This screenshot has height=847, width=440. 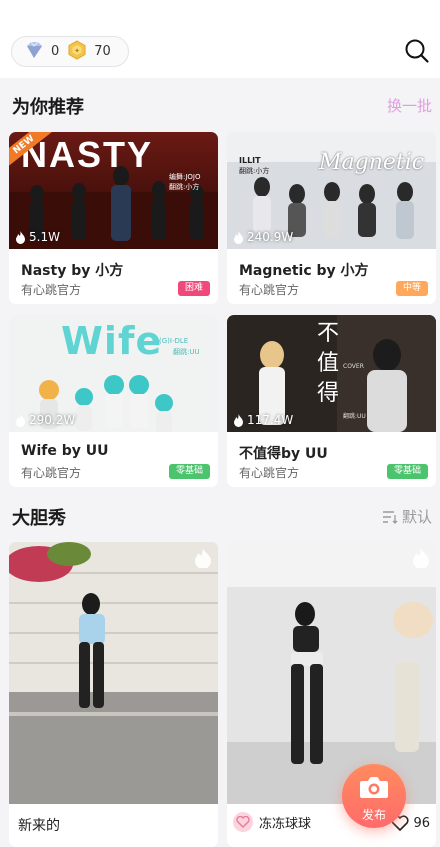 What do you see at coordinates (113, 373) in the screenshot?
I see `card-thumbnail: Wife (G)I-DLE 翻跳:UU 290.2W` at bounding box center [113, 373].